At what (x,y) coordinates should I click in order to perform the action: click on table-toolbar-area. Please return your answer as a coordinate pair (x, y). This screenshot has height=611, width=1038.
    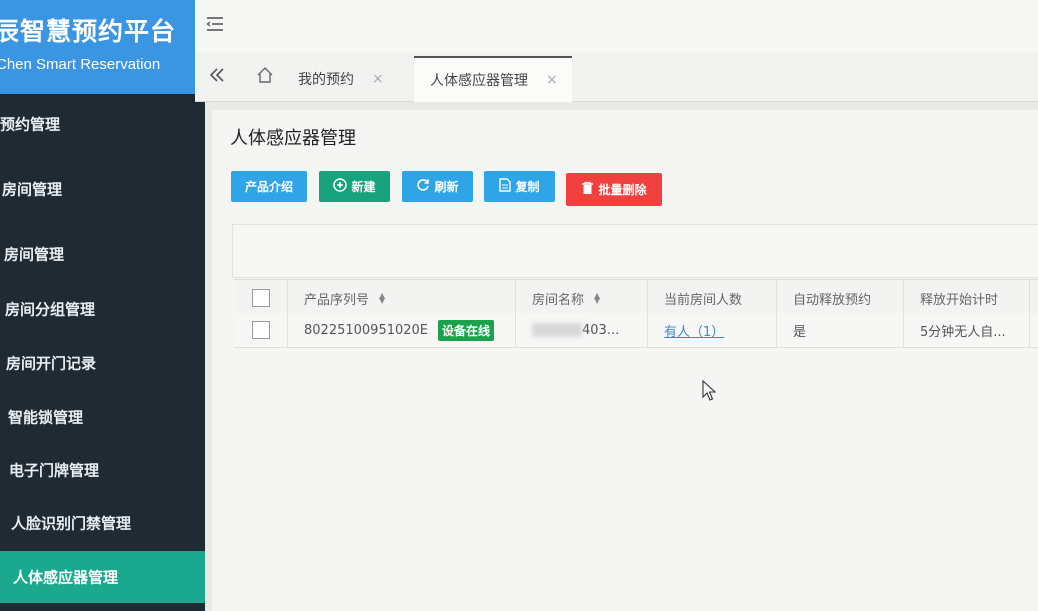
    Looking at the image, I should click on (635, 251).